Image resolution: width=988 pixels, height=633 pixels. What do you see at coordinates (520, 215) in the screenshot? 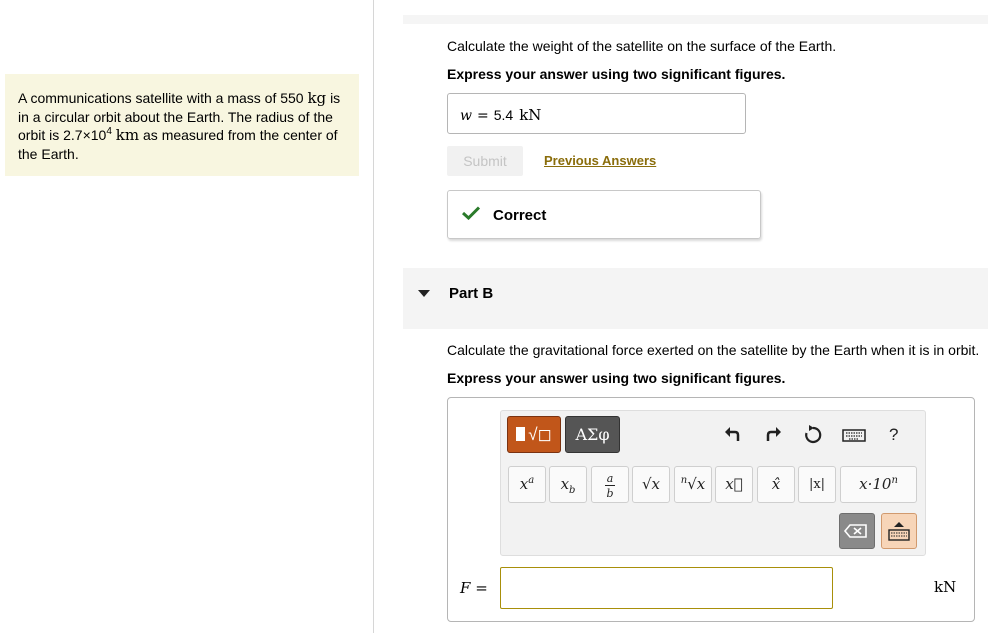
I see `feedback-label: Correct` at bounding box center [520, 215].